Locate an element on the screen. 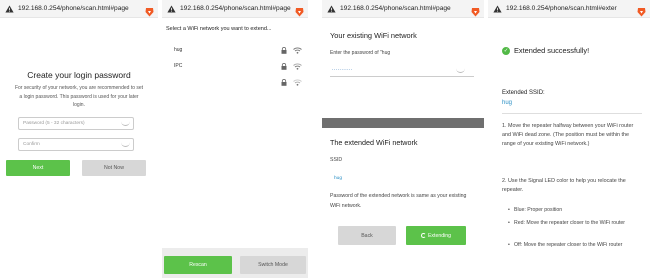 Image resolution: width=650 pixels, height=278 pixels. ssid-value: hug is located at coordinates (338, 178).